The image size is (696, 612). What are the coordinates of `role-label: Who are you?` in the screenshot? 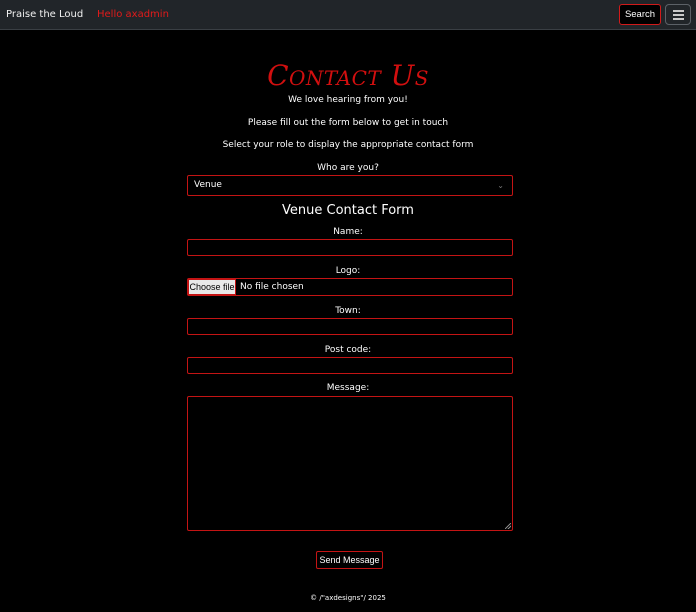 It's located at (348, 168).